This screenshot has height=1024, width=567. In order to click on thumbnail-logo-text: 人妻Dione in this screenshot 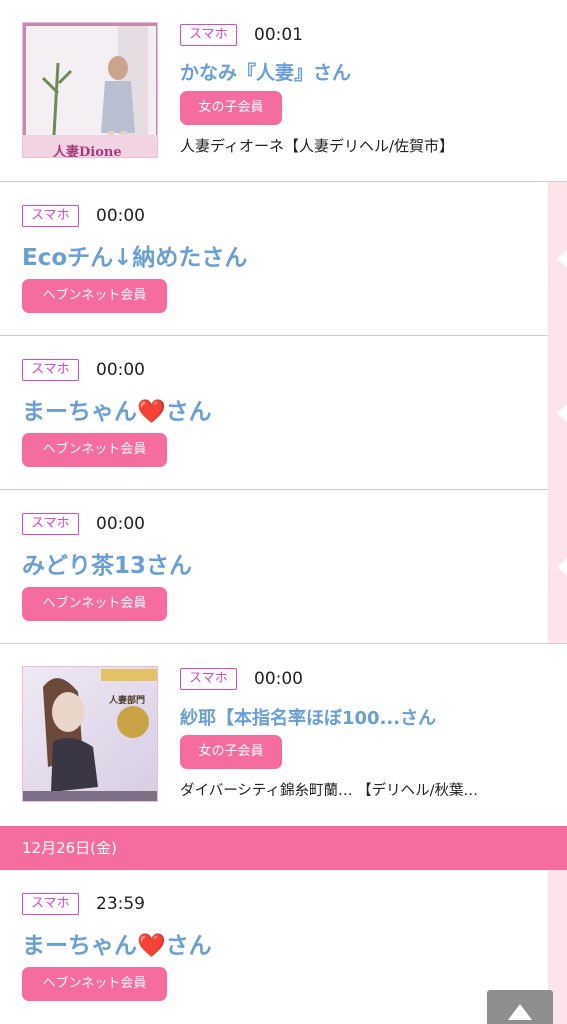, I will do `click(87, 151)`.